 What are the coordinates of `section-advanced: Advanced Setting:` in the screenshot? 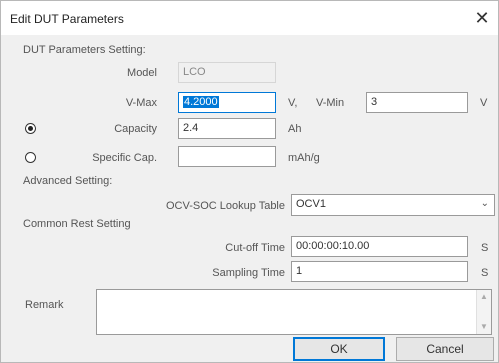 It's located at (68, 181).